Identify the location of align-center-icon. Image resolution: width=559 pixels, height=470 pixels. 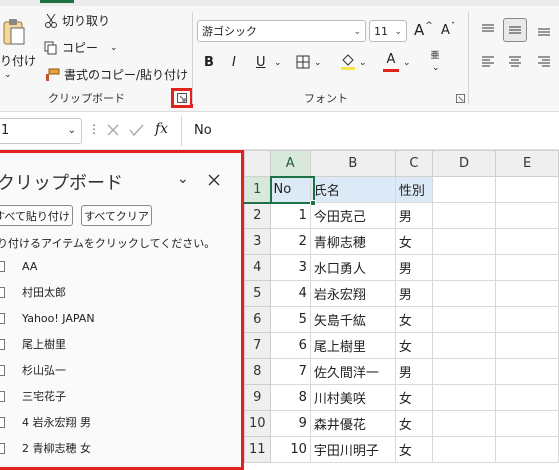
(515, 62).